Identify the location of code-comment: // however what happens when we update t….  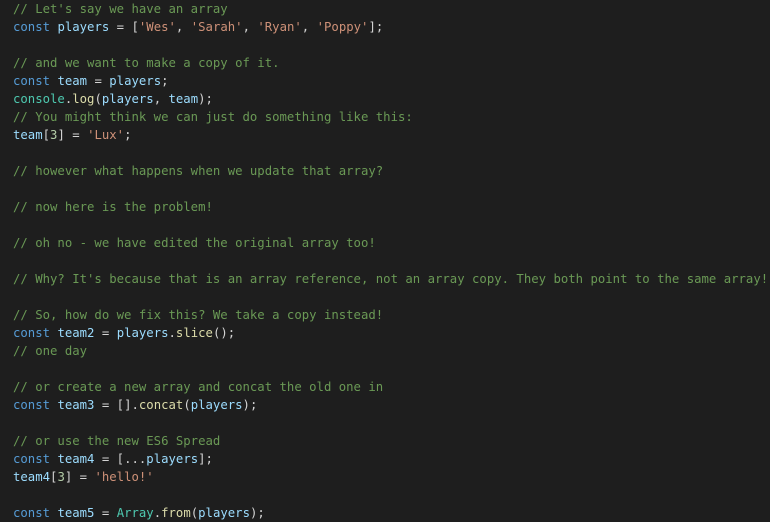
(198, 171).